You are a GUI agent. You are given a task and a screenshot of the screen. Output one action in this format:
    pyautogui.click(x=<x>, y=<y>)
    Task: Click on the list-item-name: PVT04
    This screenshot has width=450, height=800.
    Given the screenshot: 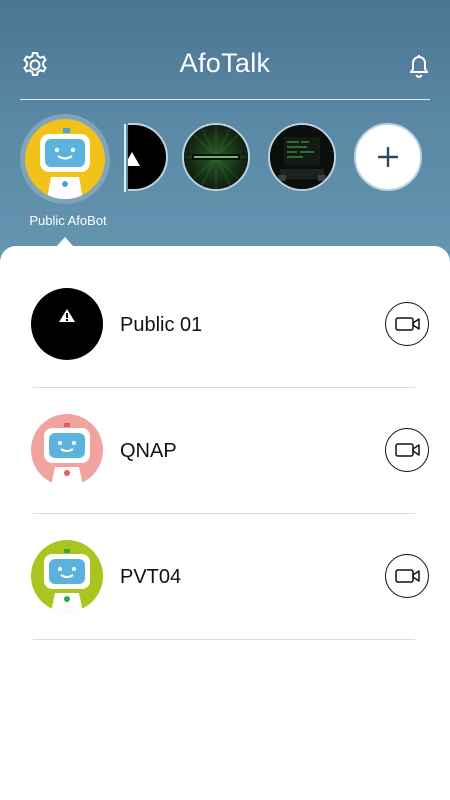 What is the action you would take?
    pyautogui.click(x=151, y=577)
    